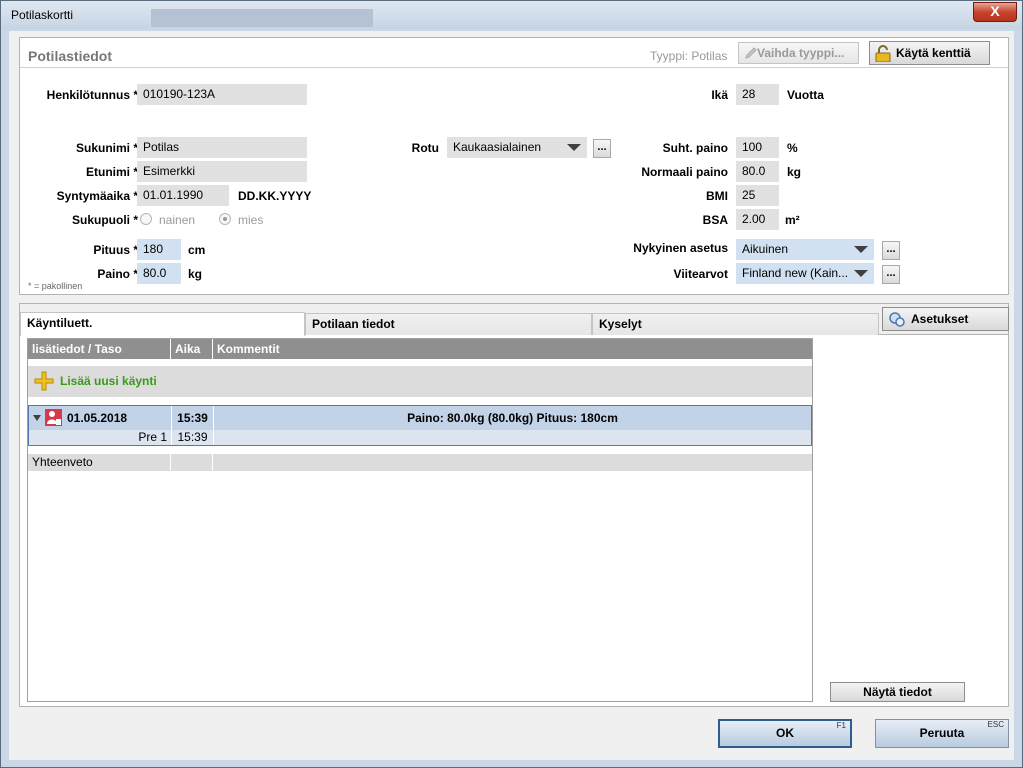 The width and height of the screenshot is (1023, 768). I want to click on surname-field: Potilas, so click(222, 147).